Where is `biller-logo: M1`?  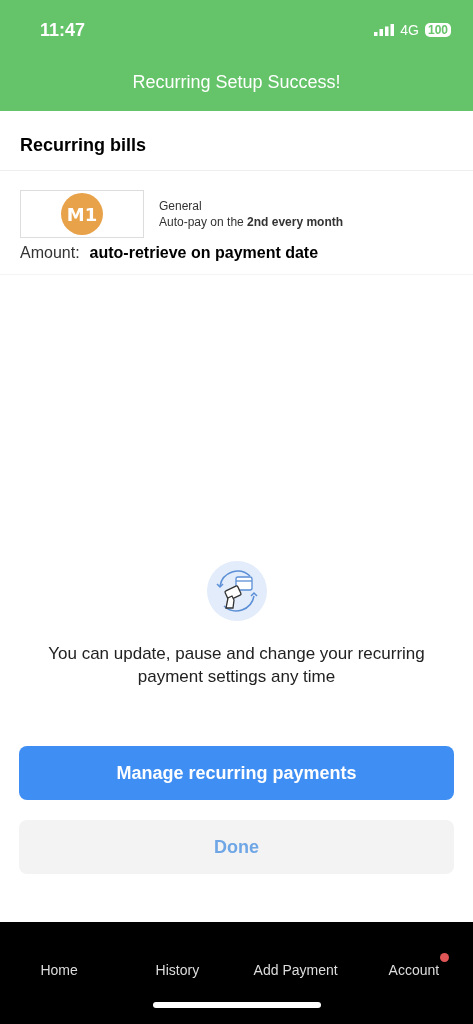 biller-logo: M1 is located at coordinates (82, 214).